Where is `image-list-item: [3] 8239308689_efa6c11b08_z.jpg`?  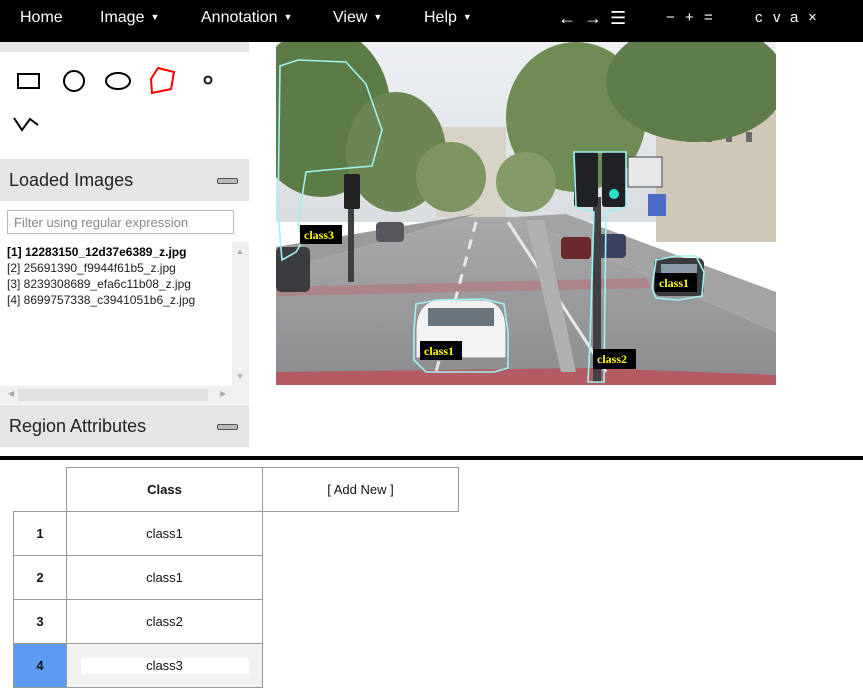
image-list-item: [3] 8239308689_efa6c11b08_z.jpg is located at coordinates (99, 284).